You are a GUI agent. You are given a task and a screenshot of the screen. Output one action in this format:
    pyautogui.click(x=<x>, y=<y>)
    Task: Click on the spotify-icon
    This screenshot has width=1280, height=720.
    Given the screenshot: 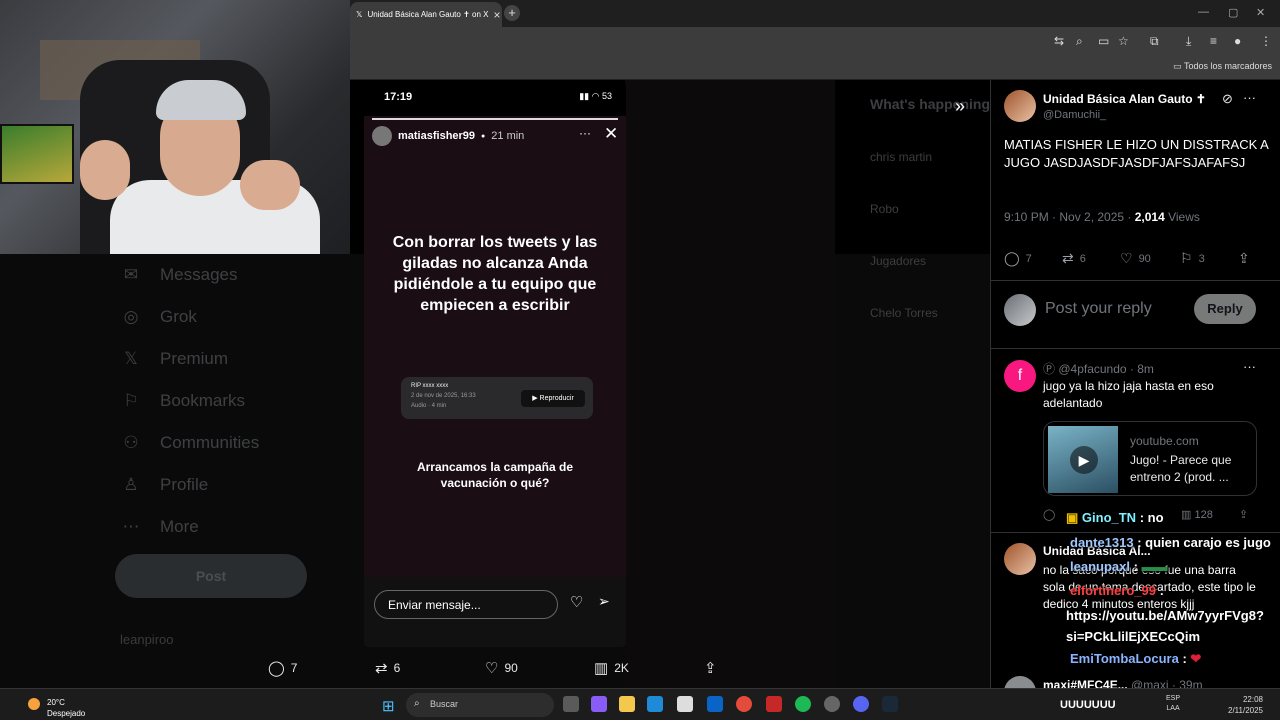 What is the action you would take?
    pyautogui.click(x=803, y=704)
    